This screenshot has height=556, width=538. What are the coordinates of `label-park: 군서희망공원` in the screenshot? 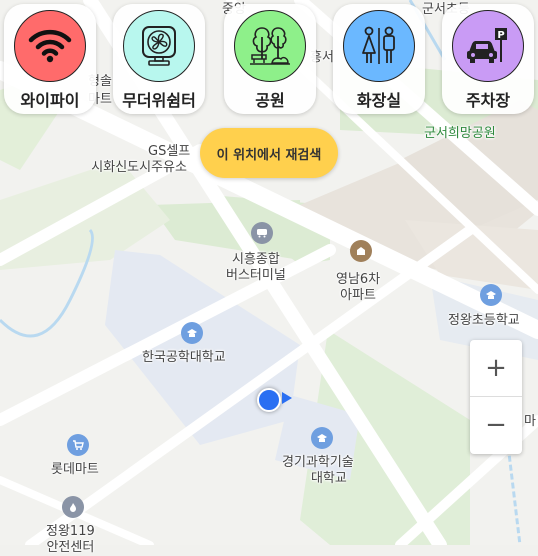 It's located at (460, 133).